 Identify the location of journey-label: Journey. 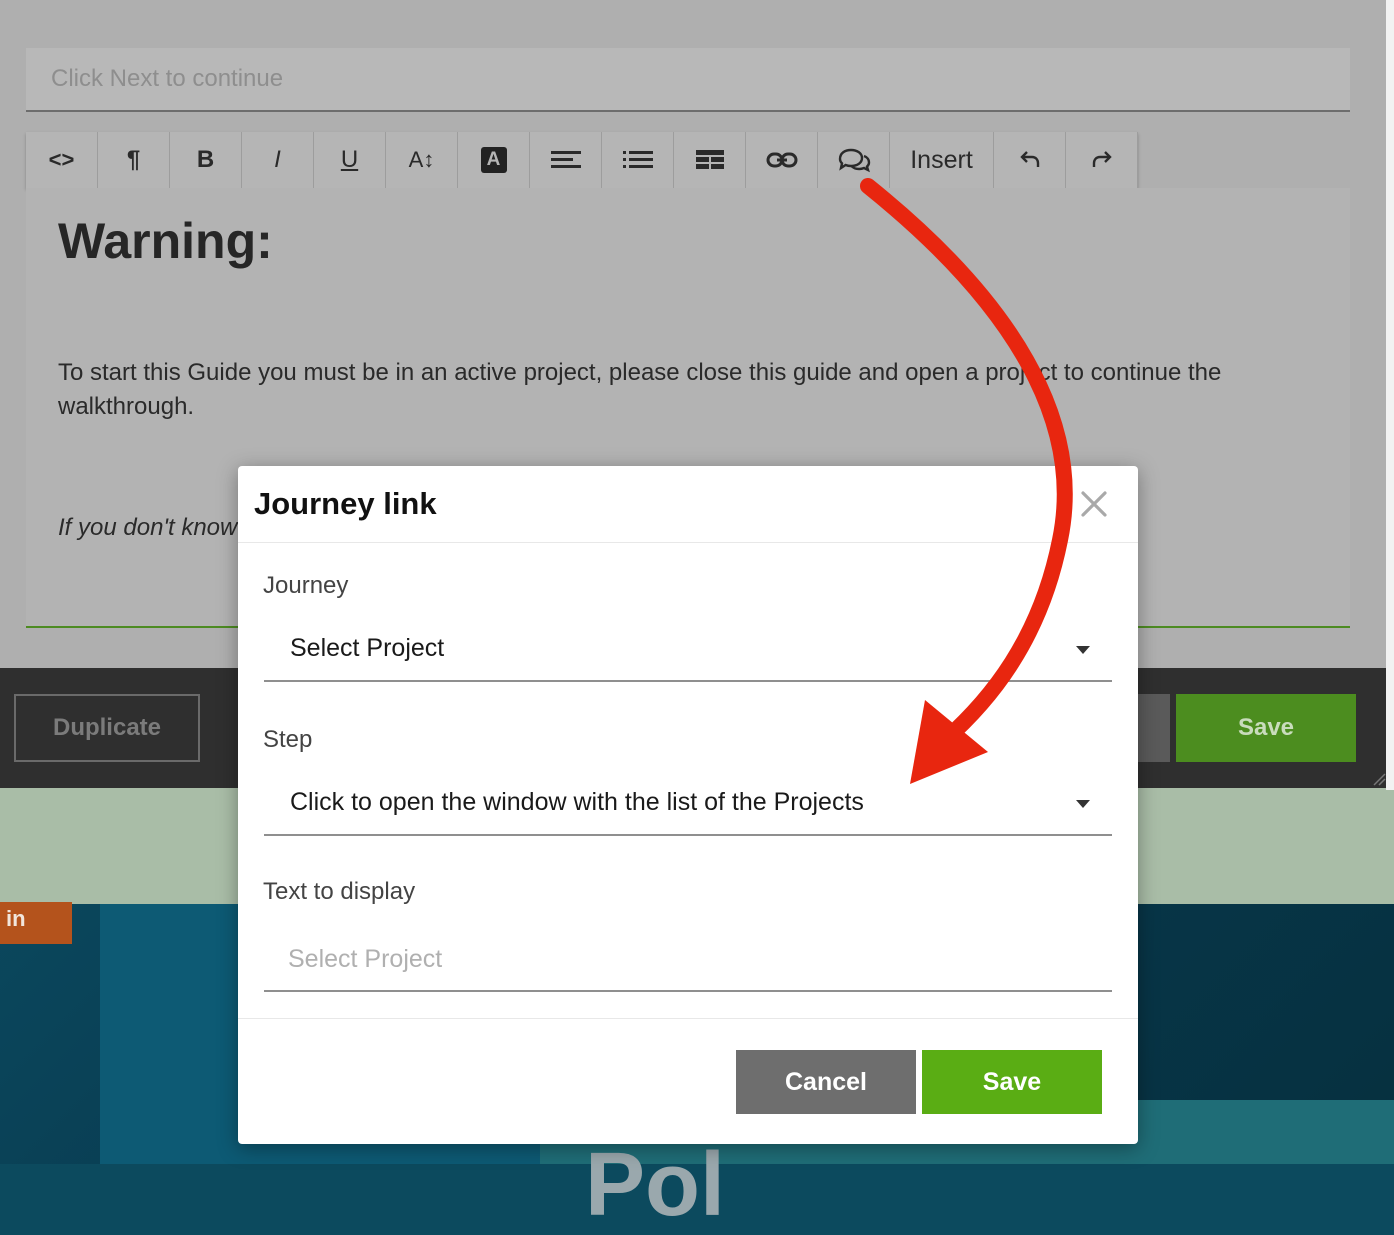
(306, 585).